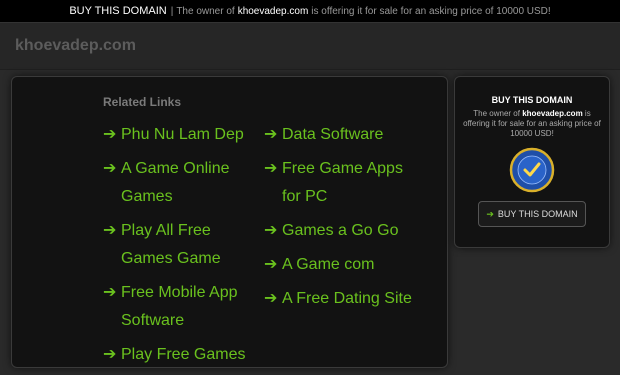  What do you see at coordinates (552, 113) in the screenshot?
I see `sidebar-domain: khoevadep.com` at bounding box center [552, 113].